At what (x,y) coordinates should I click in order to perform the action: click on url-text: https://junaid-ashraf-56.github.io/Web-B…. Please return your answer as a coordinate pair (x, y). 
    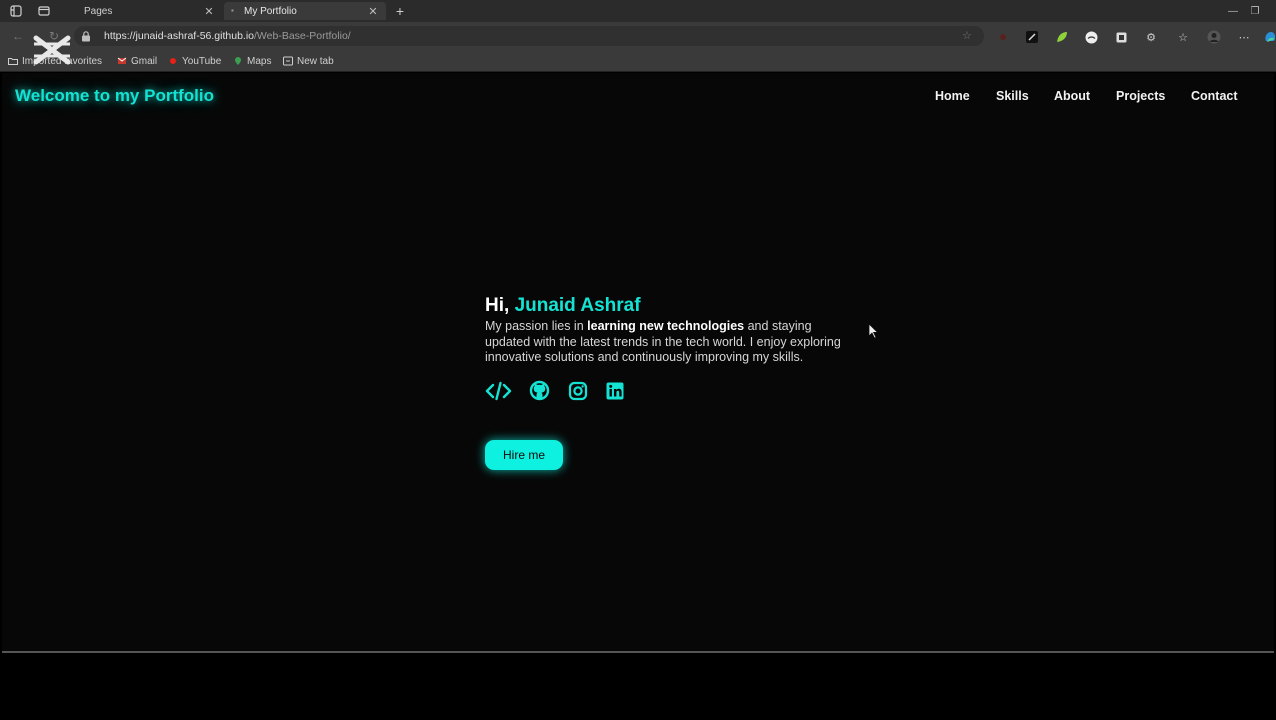
    Looking at the image, I should click on (227, 36).